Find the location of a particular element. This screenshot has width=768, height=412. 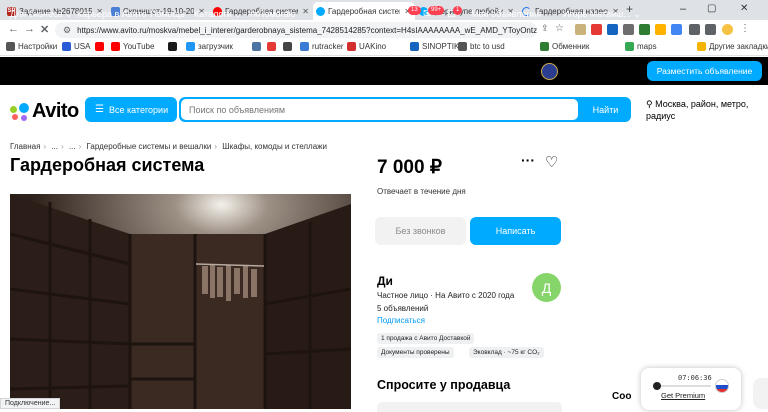

extensions-puzzle-icon is located at coordinates (710, 29).